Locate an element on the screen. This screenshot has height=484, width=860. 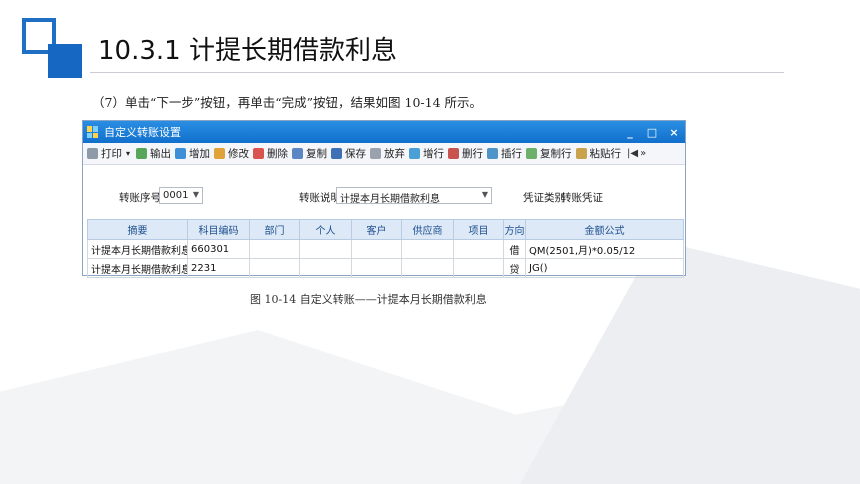
transfer-form: 转账序号 0001 ▼ 转账说明 计提本月长期借款利息 ▼ 凭证类别 转账凭证 is located at coordinates (385, 197).